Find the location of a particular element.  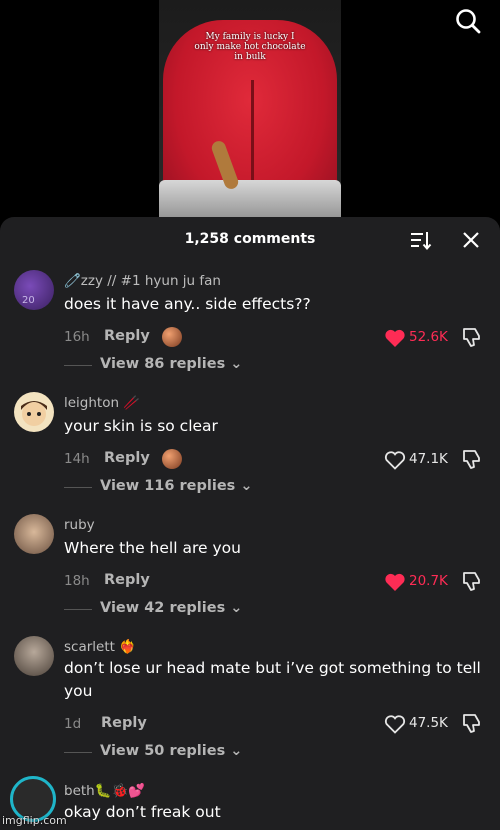

close-icon is located at coordinates (471, 240).